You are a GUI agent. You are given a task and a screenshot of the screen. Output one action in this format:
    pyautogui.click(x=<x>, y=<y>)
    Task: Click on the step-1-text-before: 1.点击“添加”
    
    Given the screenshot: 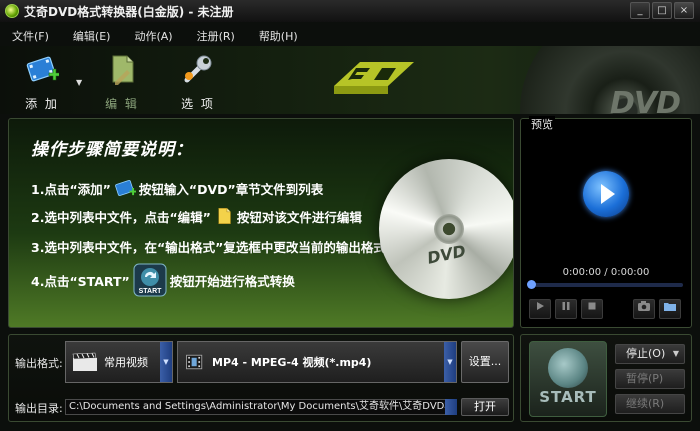 What is the action you would take?
    pyautogui.click(x=71, y=189)
    